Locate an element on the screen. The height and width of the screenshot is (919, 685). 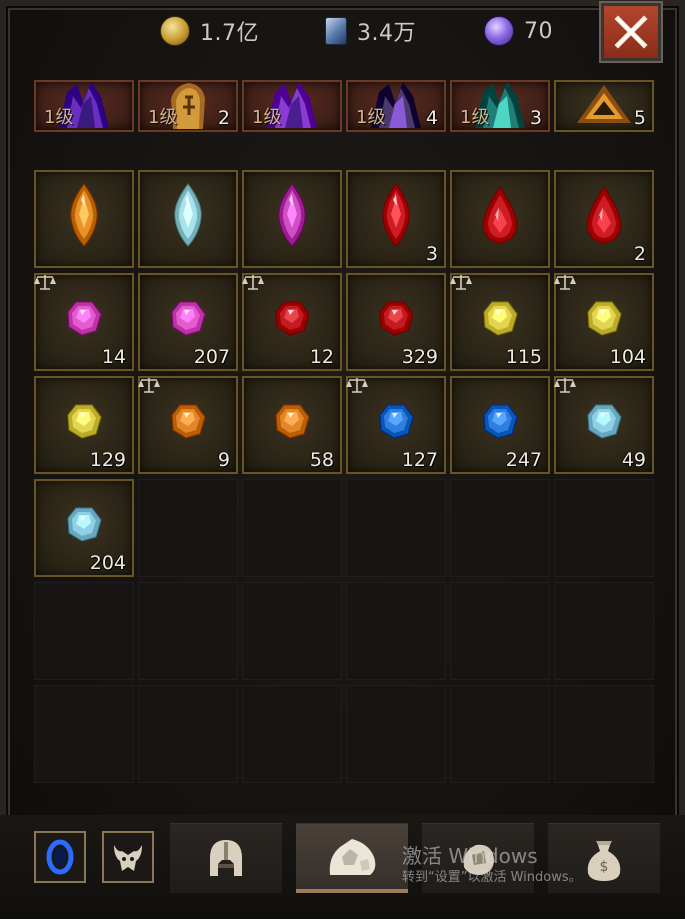
inventory-slot-teal-crystal: 1级 3 is located at coordinates (500, 106).